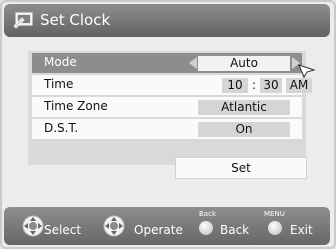 This screenshot has height=249, width=336. Describe the element at coordinates (172, 85) in the screenshot. I see `setting-row-time: Time 10 : 30 AM` at that location.